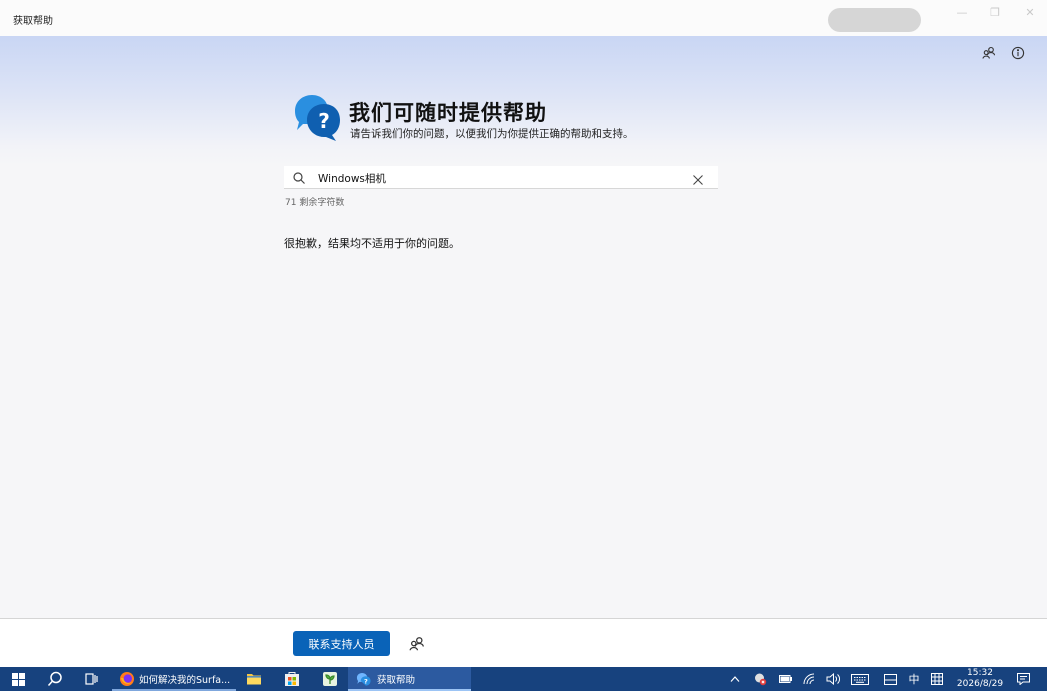 The image size is (1047, 691). I want to click on volume-icon, so click(833, 679).